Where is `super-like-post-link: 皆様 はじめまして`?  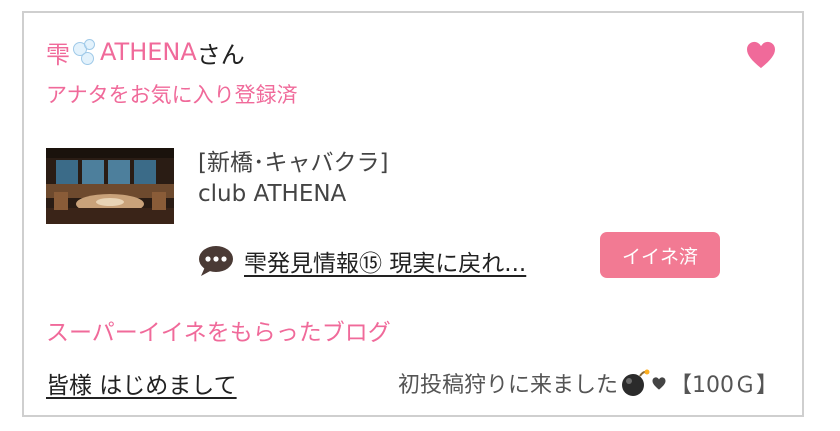
super-like-post-link: 皆様 はじめまして is located at coordinates (141, 383).